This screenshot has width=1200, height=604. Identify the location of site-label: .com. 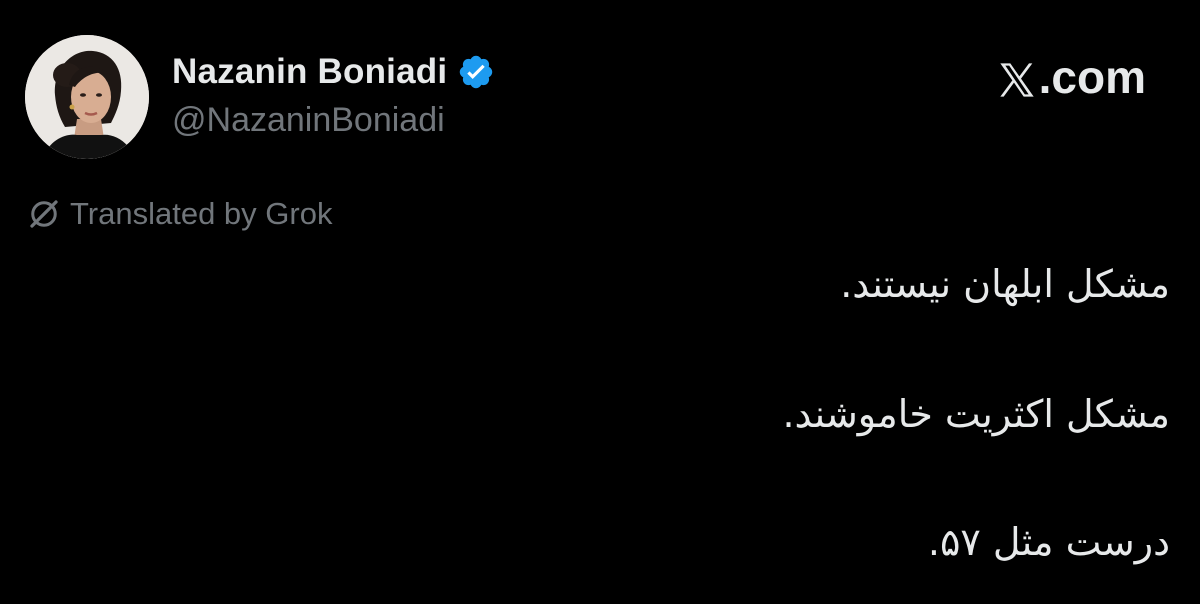
(1092, 77).